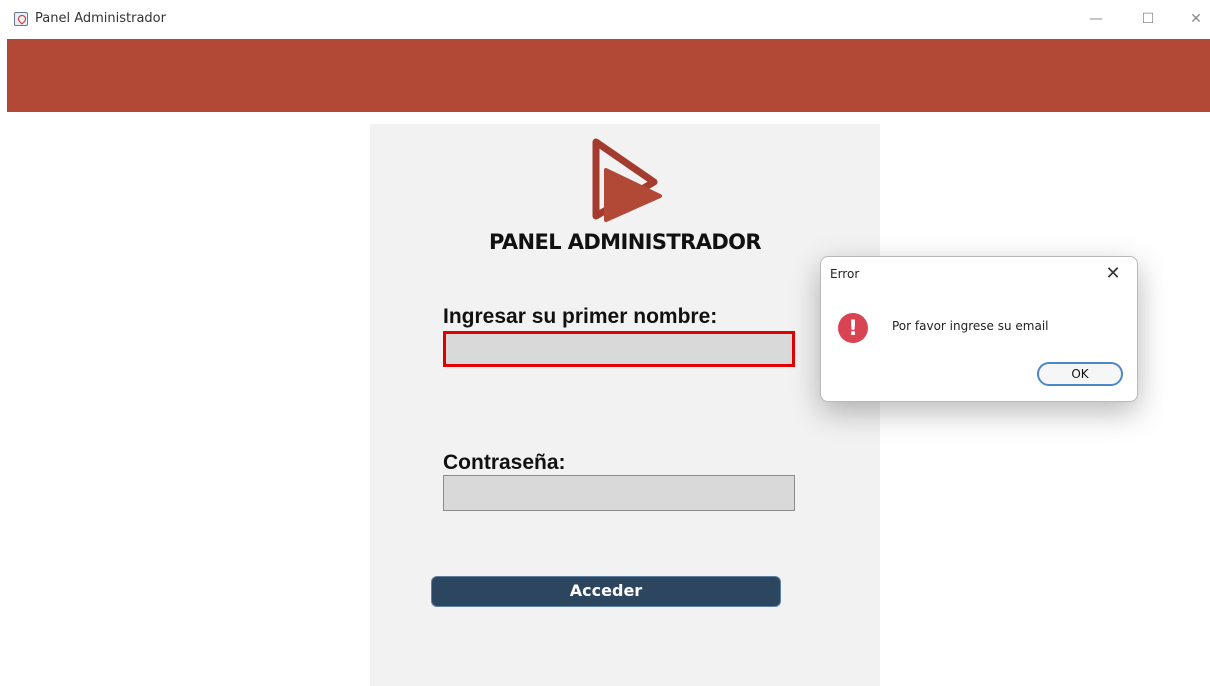  Describe the element at coordinates (627, 180) in the screenshot. I see `play-logo-icon` at that location.